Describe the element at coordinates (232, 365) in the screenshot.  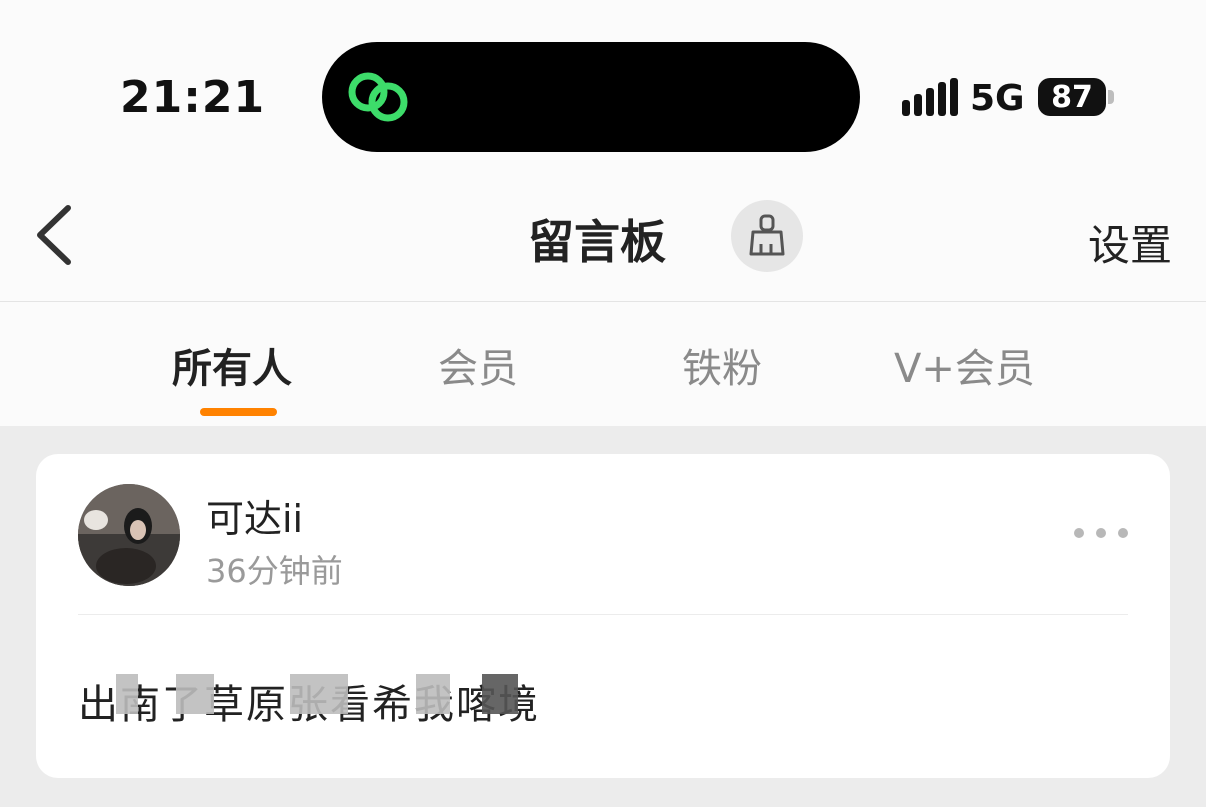
I see `tab-all: 所有人` at that location.